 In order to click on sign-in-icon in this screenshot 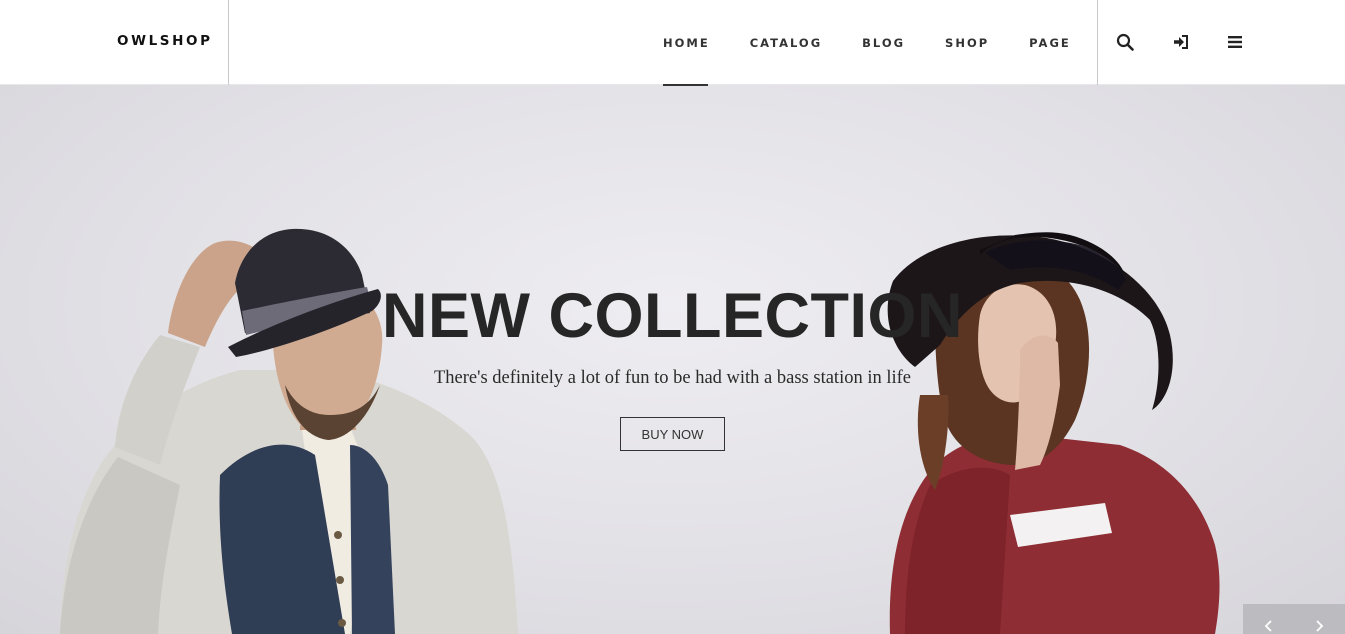, I will do `click(1181, 42)`.